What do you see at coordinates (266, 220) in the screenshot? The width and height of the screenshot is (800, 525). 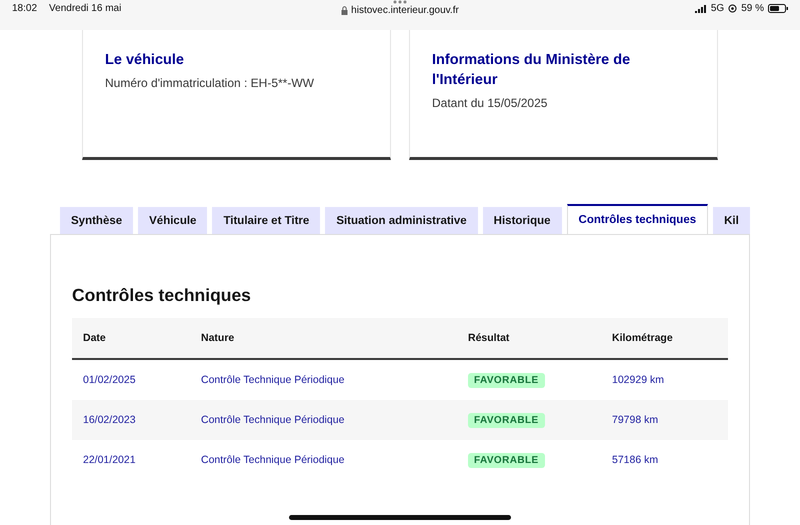 I see `tab: Titulaire et Titre` at bounding box center [266, 220].